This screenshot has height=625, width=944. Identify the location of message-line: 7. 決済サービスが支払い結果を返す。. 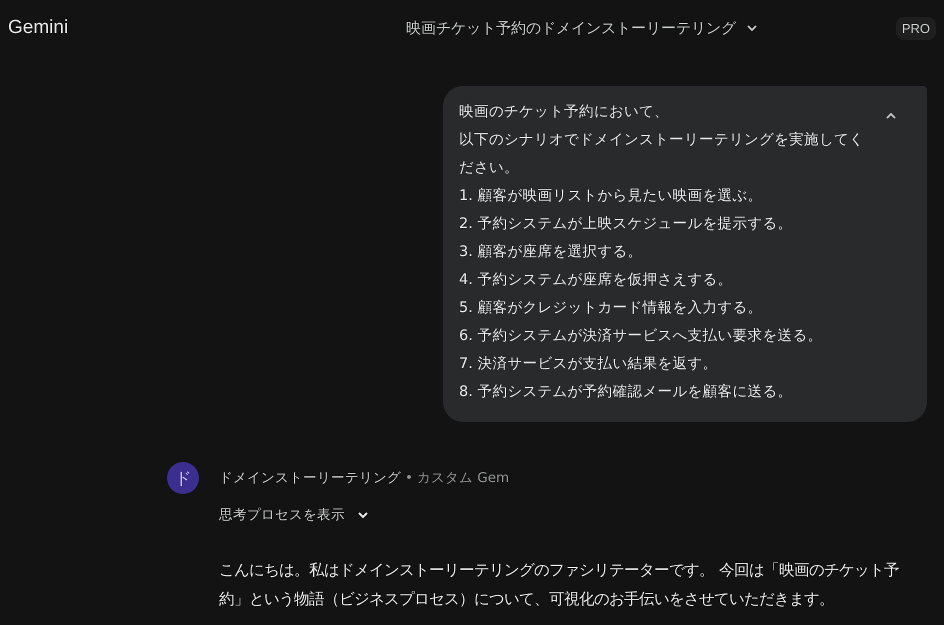
(588, 364).